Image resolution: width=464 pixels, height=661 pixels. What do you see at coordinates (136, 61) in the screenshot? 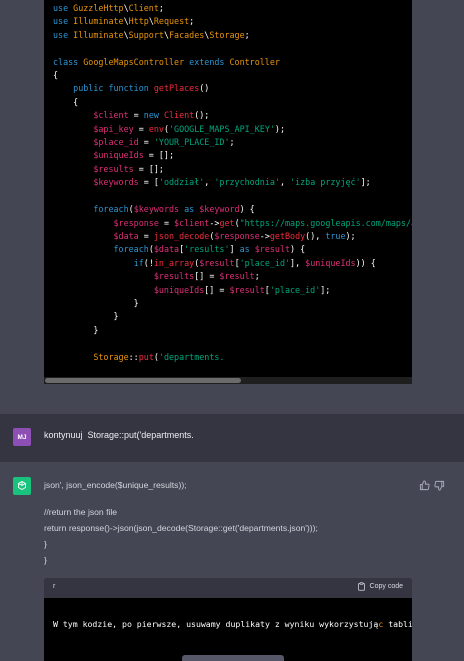
I see `code-token: GoogleMapsController` at bounding box center [136, 61].